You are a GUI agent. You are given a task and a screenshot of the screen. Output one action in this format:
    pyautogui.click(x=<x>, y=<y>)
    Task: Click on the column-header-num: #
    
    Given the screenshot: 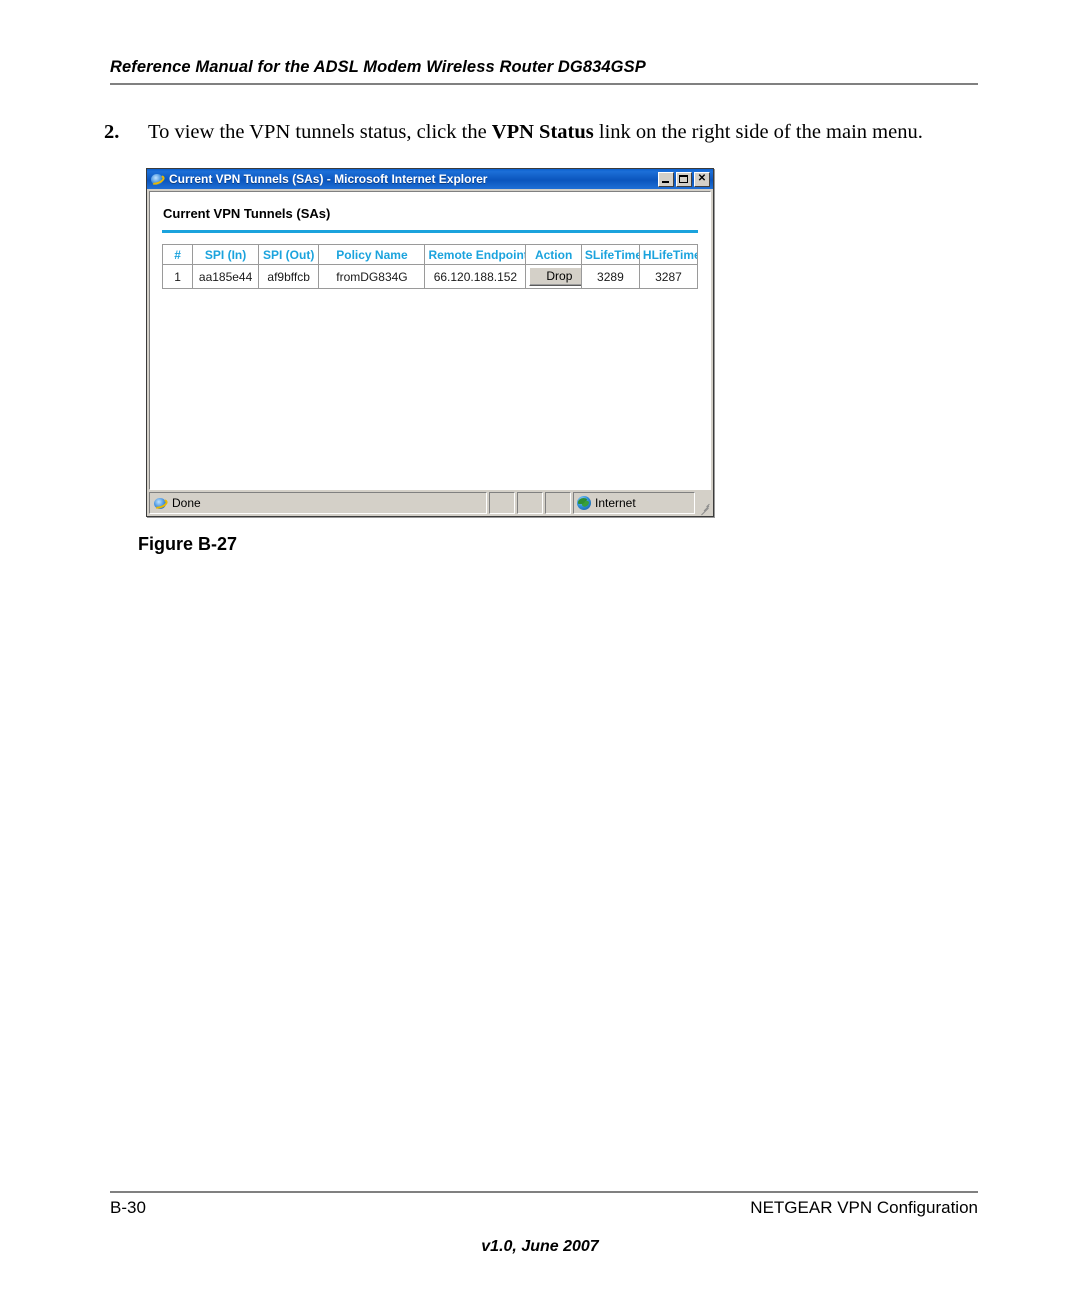 What is the action you would take?
    pyautogui.click(x=177, y=254)
    